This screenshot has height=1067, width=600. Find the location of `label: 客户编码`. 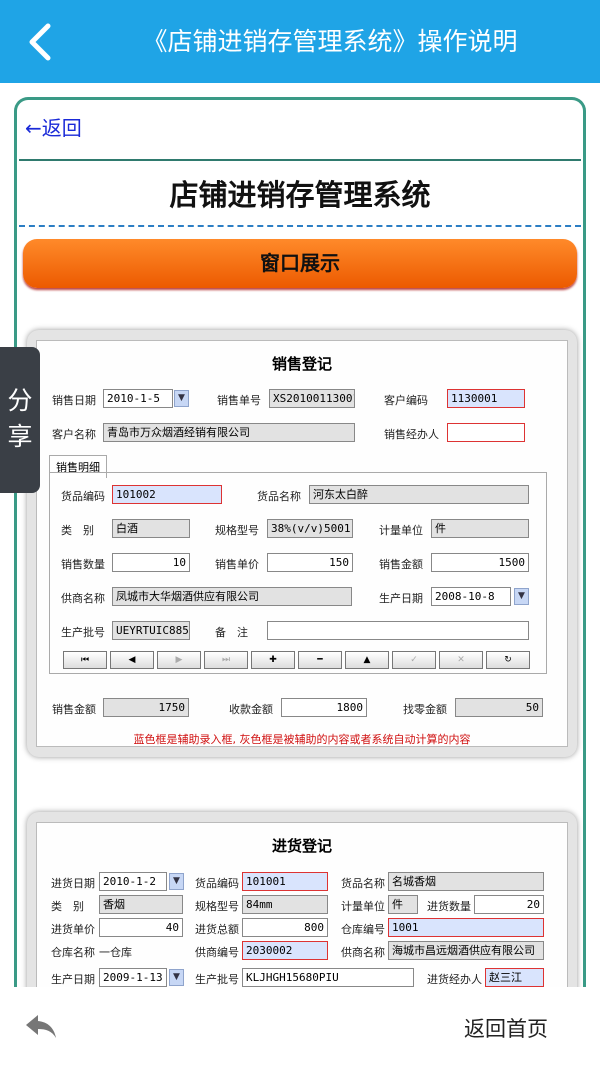

label: 客户编码 is located at coordinates (406, 400).